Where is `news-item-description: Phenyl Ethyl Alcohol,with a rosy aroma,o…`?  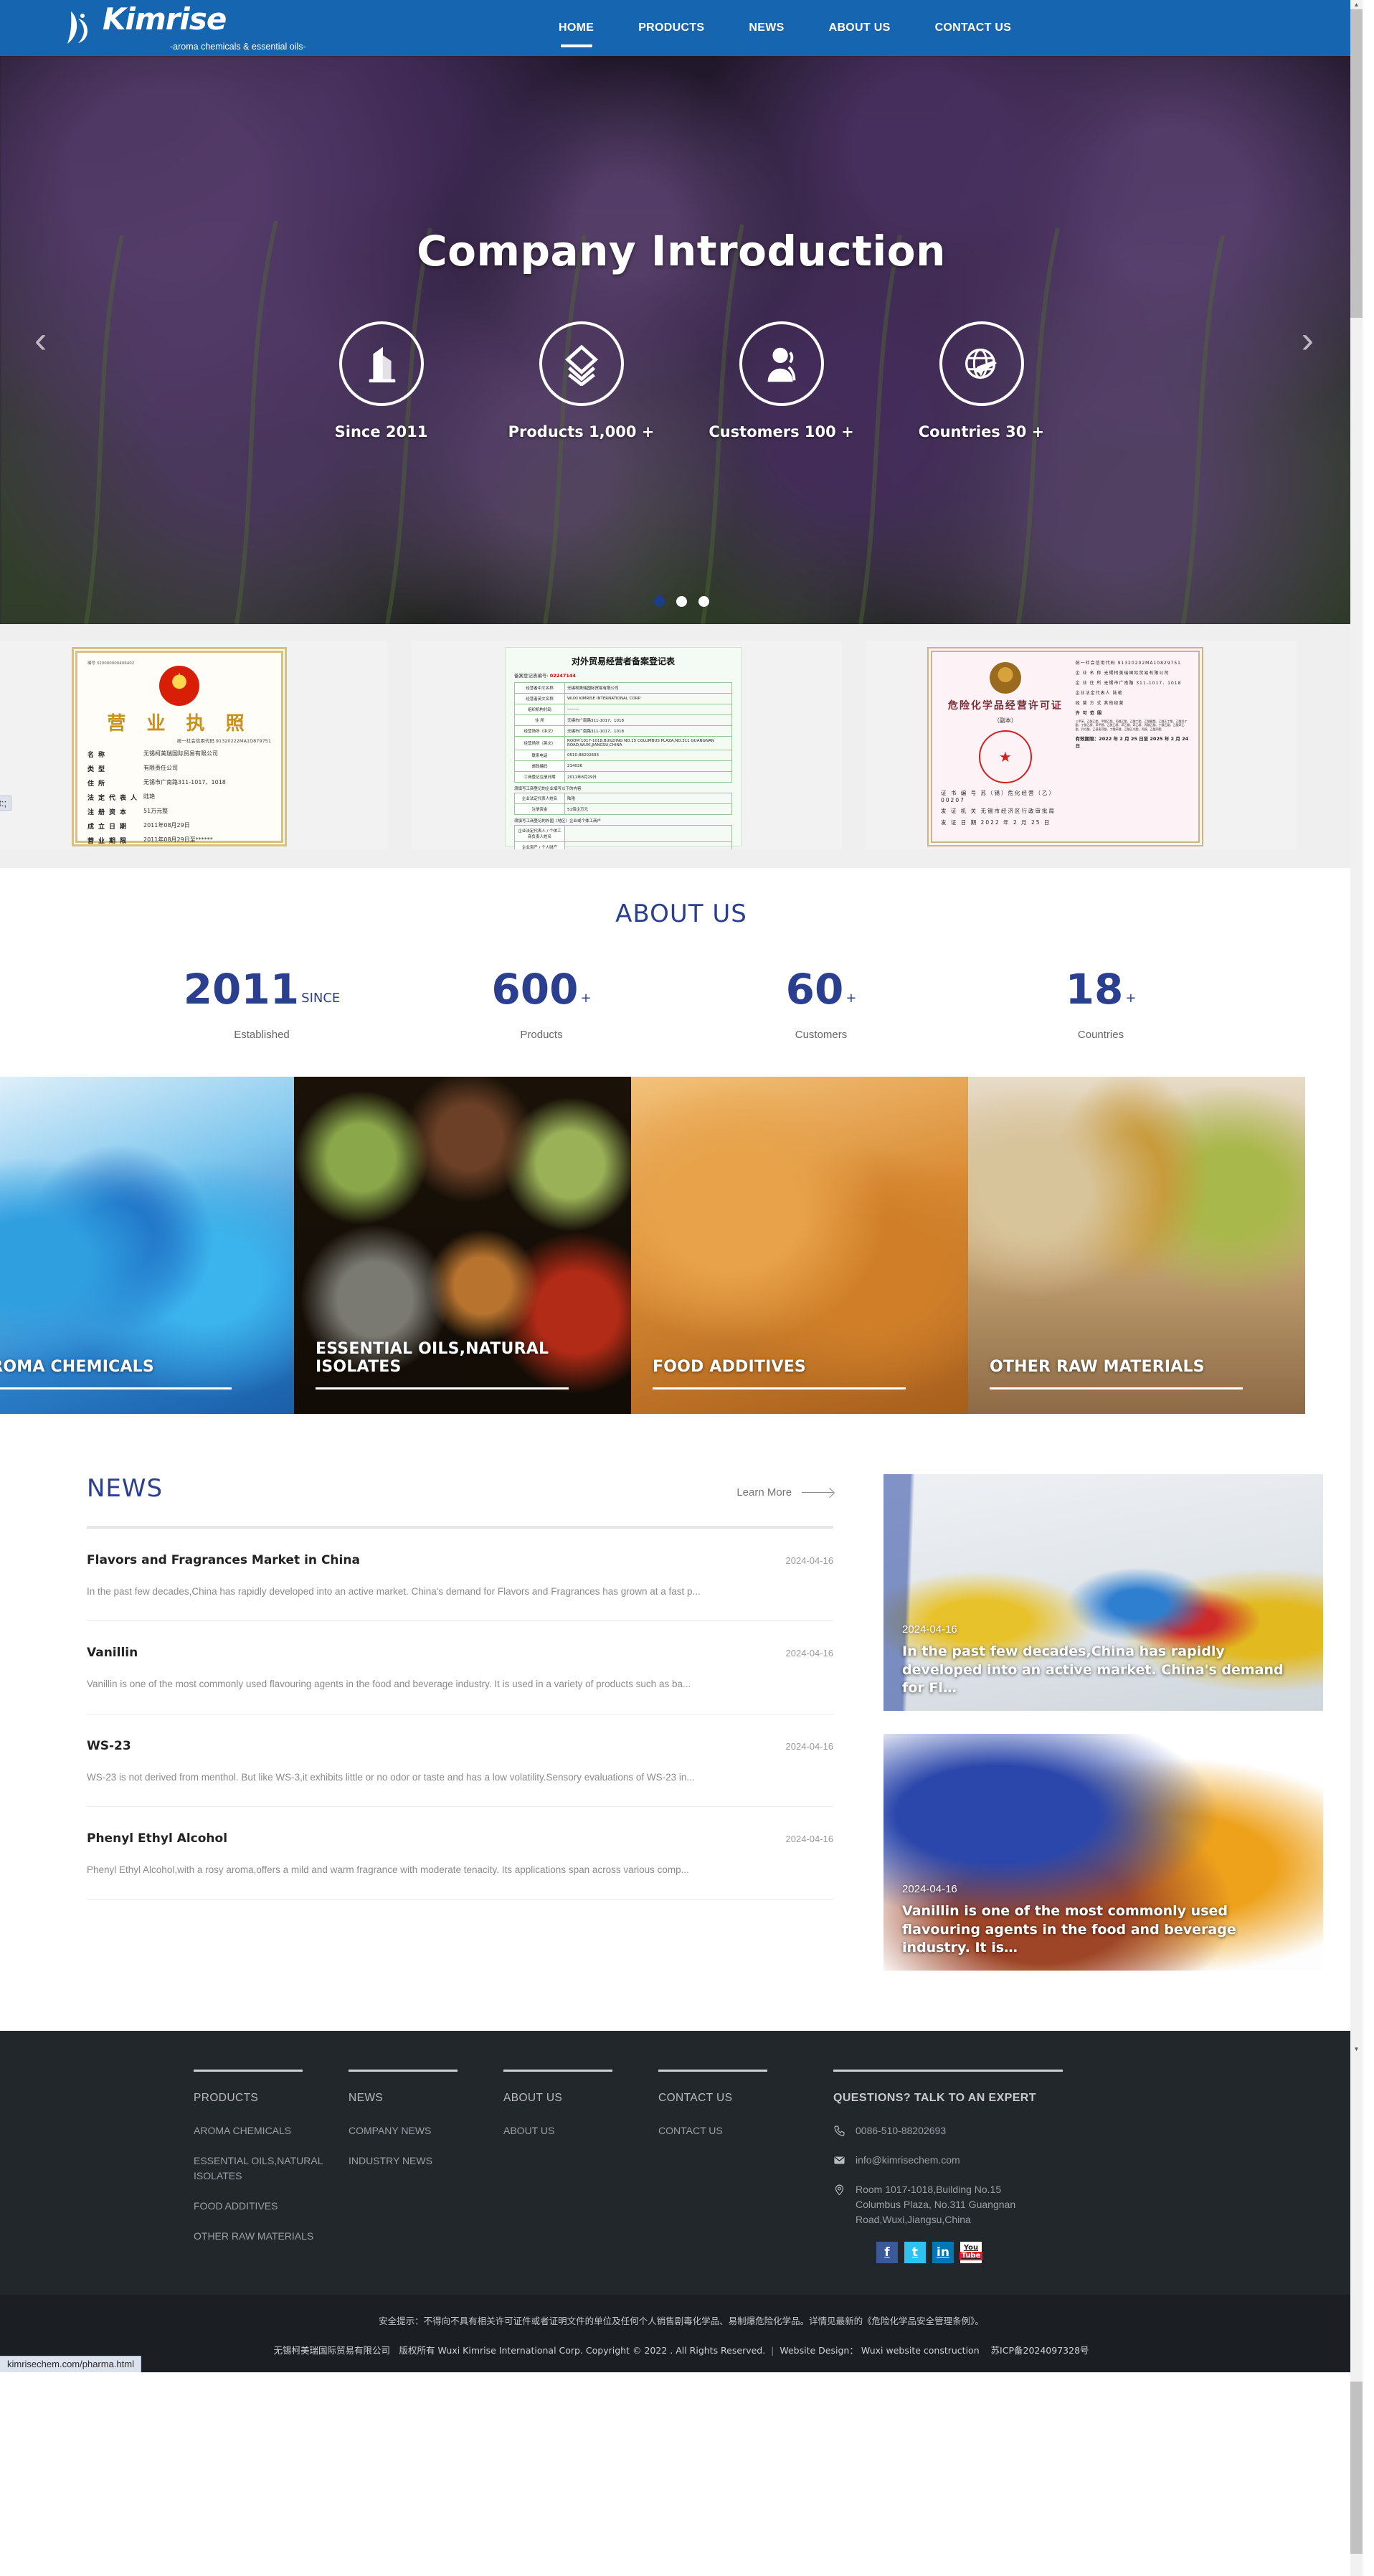
news-item-description: Phenyl Ethyl Alcohol,with a rosy aroma,o… is located at coordinates (388, 1869).